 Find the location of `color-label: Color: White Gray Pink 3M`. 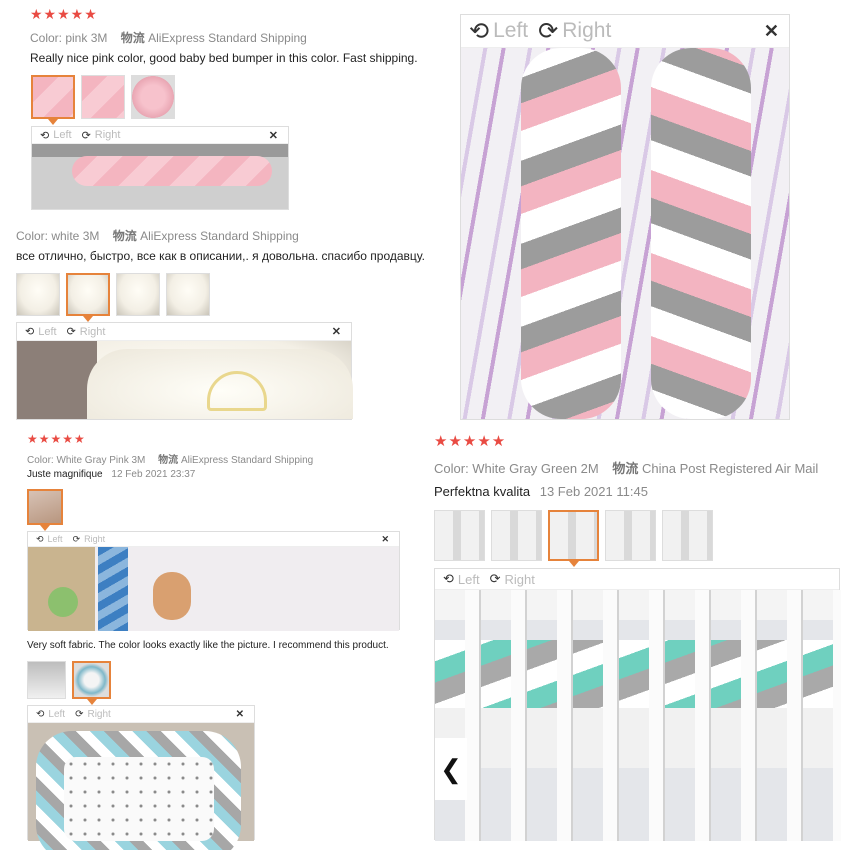

color-label: Color: White Gray Pink 3M is located at coordinates (86, 460).